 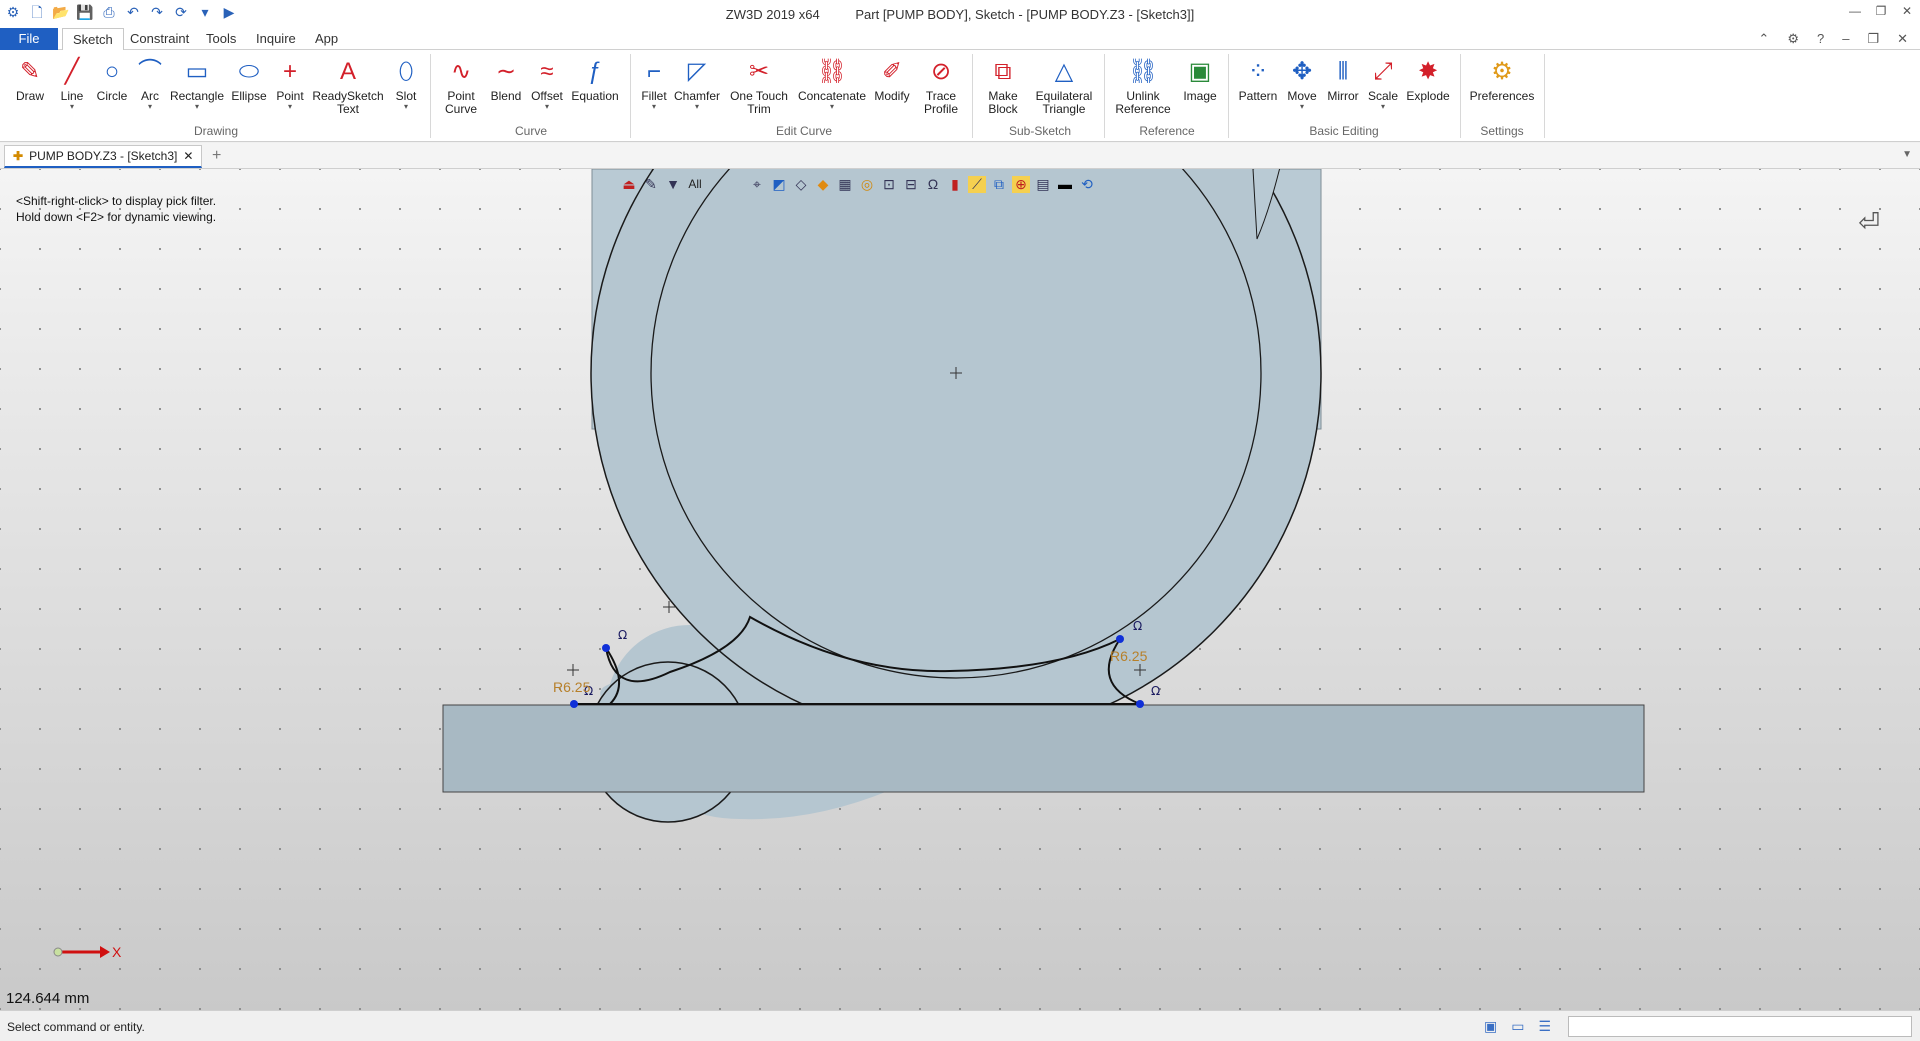 I want to click on point-button: + Point ▾, so click(x=290, y=89).